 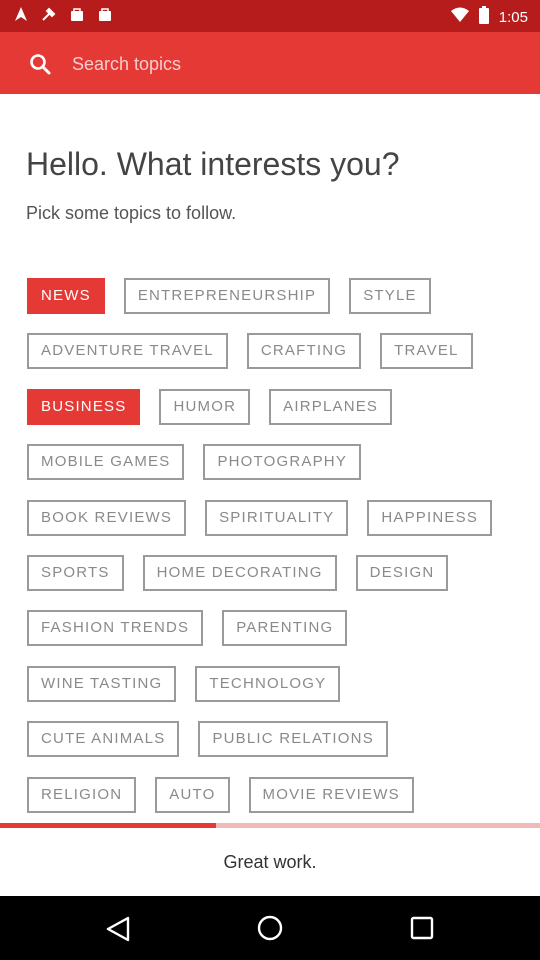 I want to click on topic-row: BOOK REVIEWS SPIRITUALITY HAPPINESS, so click(x=277, y=517).